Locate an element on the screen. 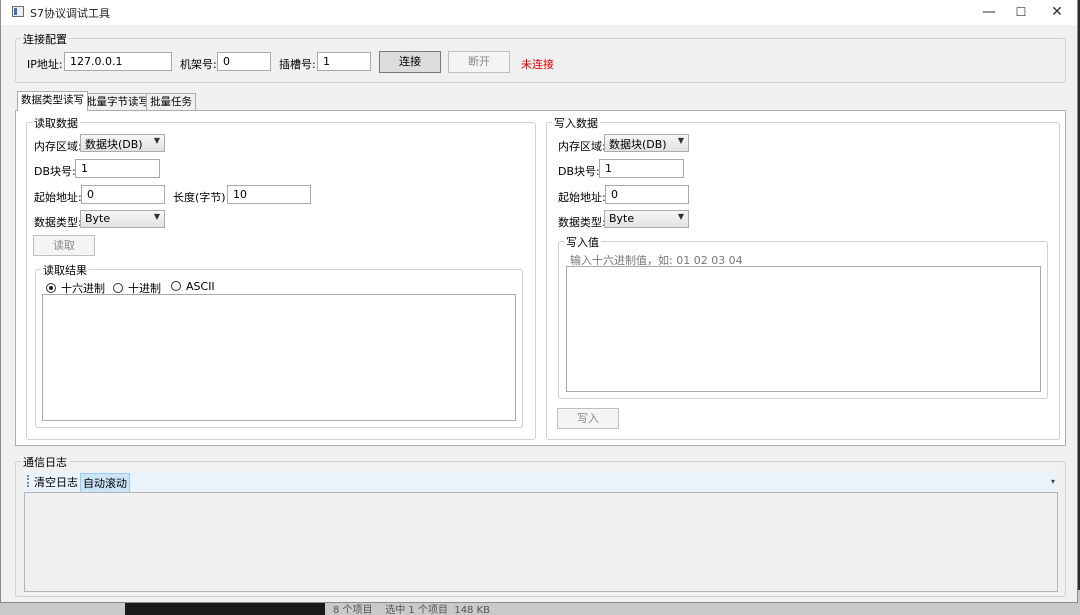 The image size is (1080, 615). slot-input: 1 is located at coordinates (344, 61).